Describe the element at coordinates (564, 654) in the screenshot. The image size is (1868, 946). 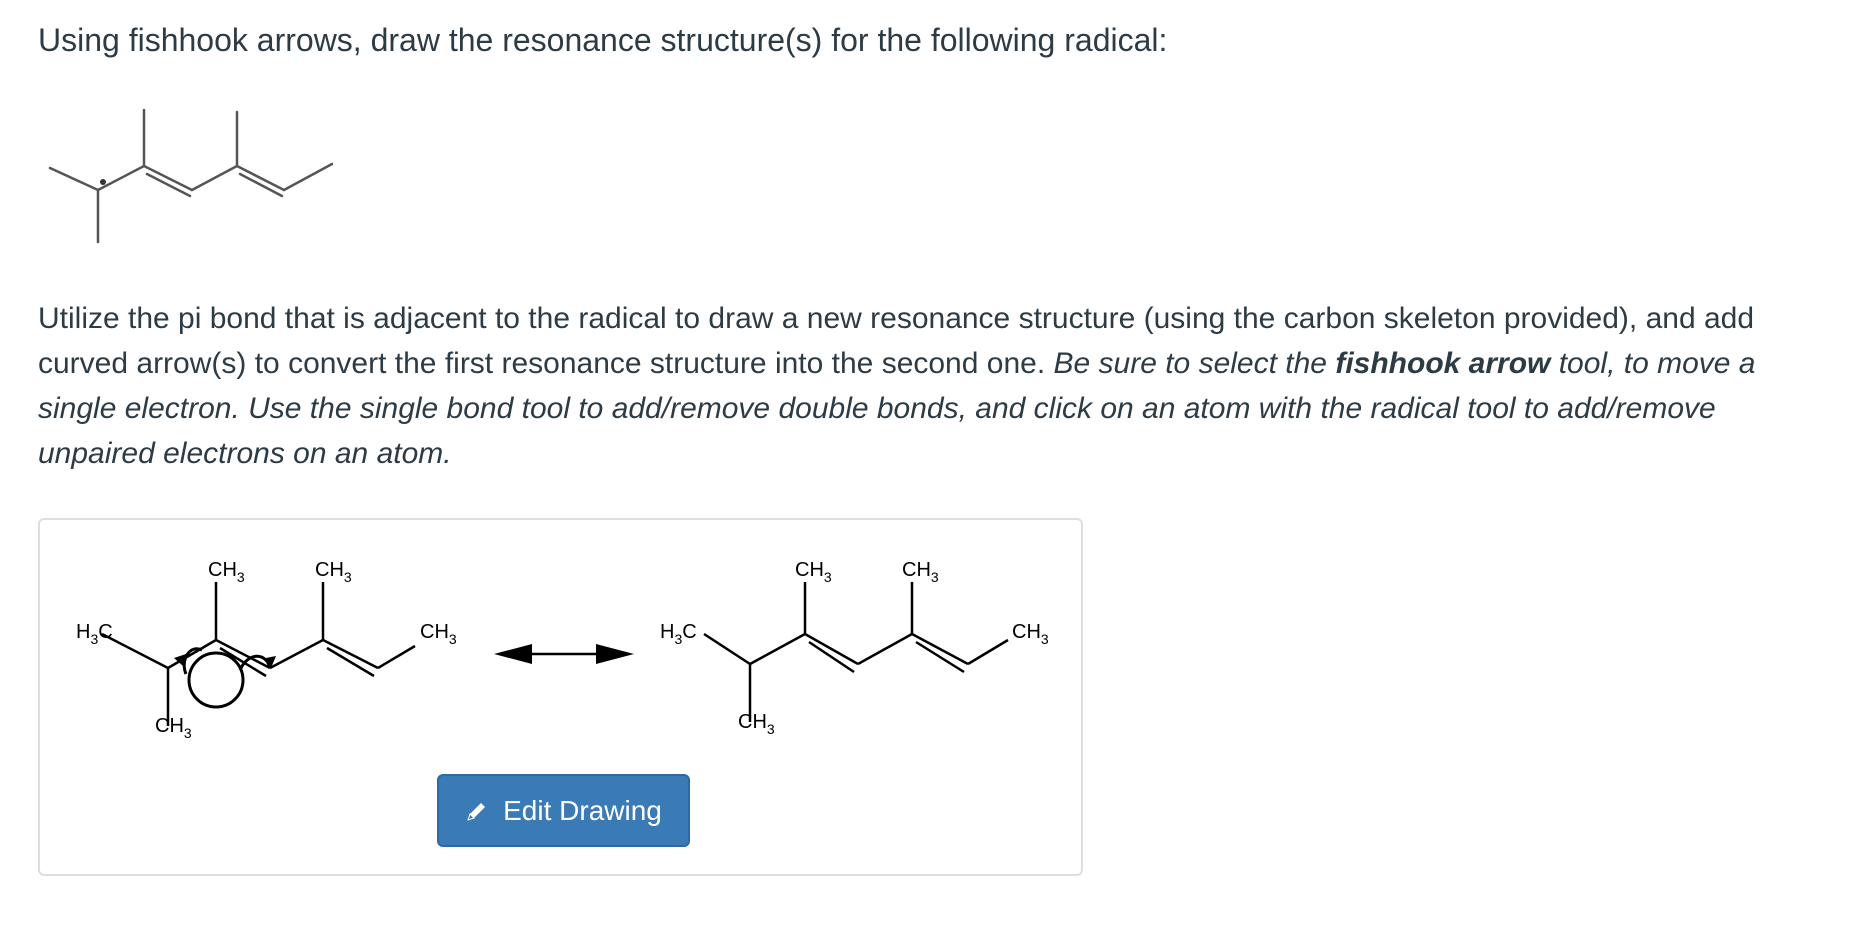
I see `resonance-arrow` at that location.